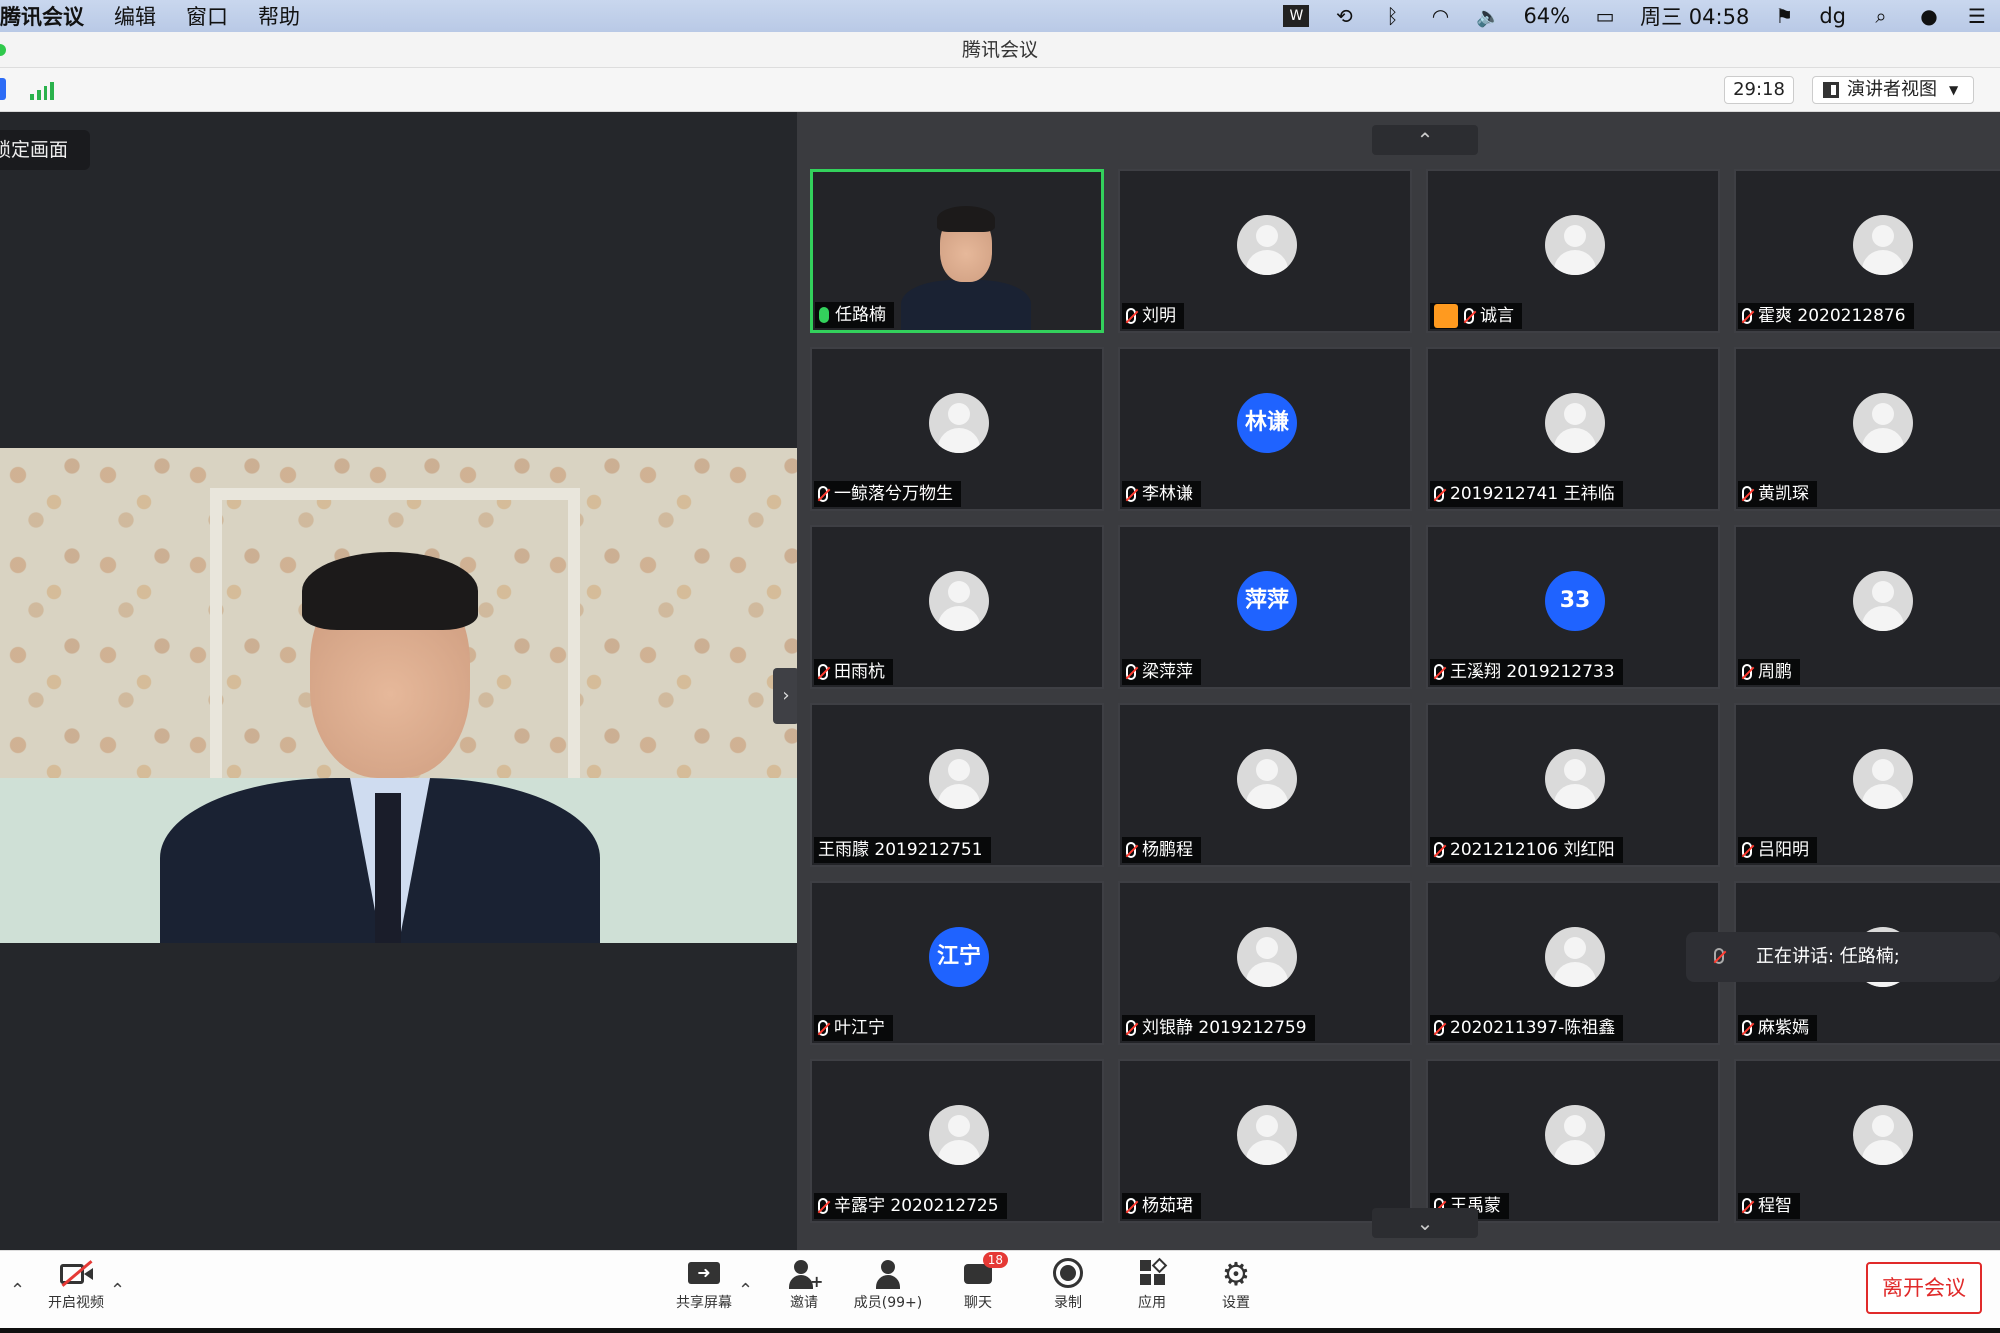  What do you see at coordinates (1526, 850) in the screenshot?
I see `participant-name-tag: 2021212106 刘红阳` at bounding box center [1526, 850].